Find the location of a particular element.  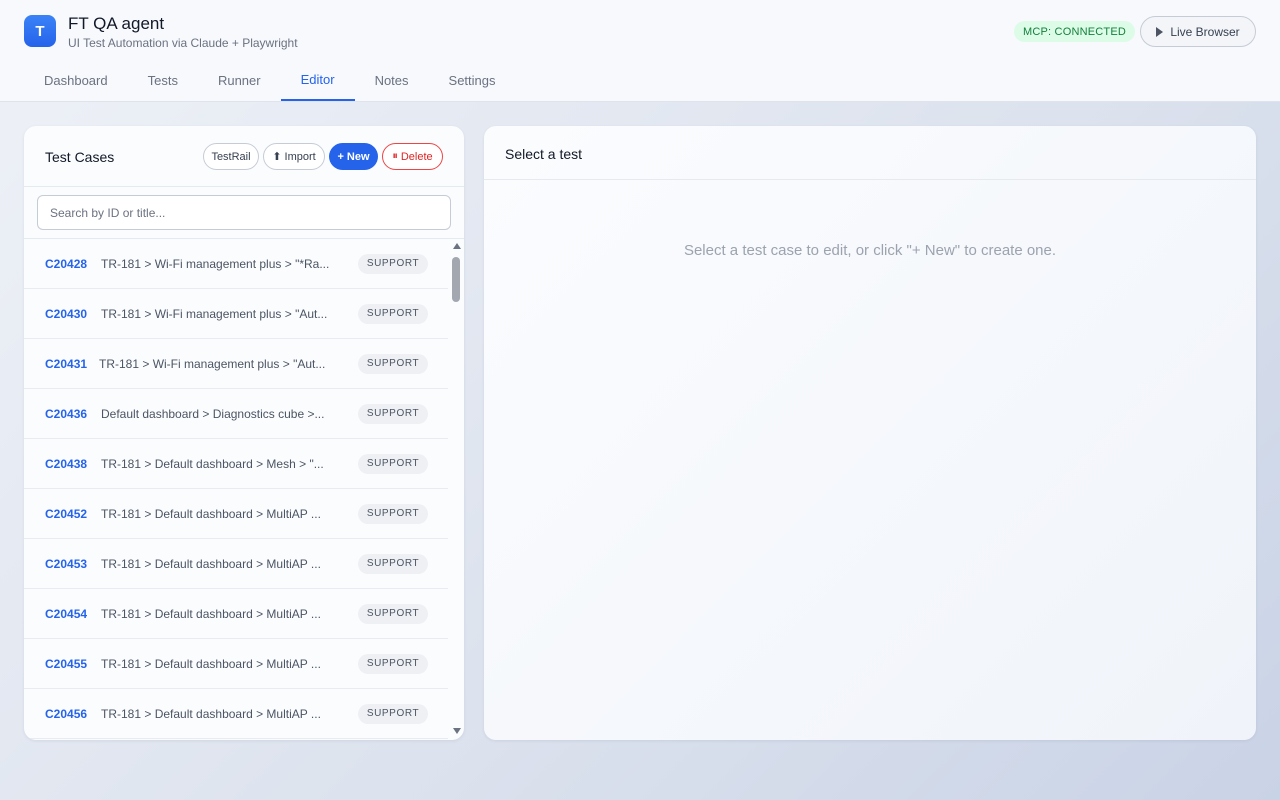

delete-label: Delete is located at coordinates (416, 156).